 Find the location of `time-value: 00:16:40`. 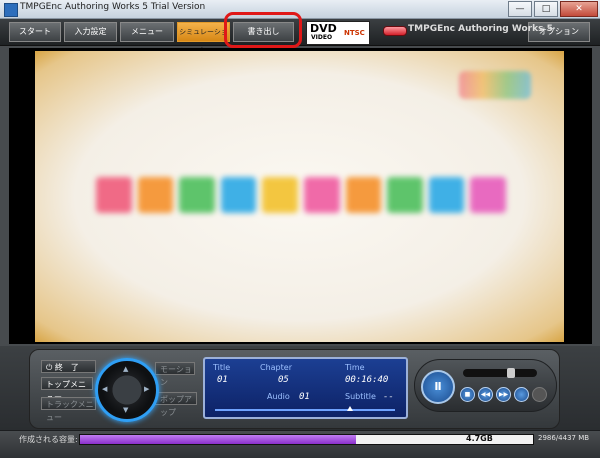

time-value: 00:16:40 is located at coordinates (367, 380).